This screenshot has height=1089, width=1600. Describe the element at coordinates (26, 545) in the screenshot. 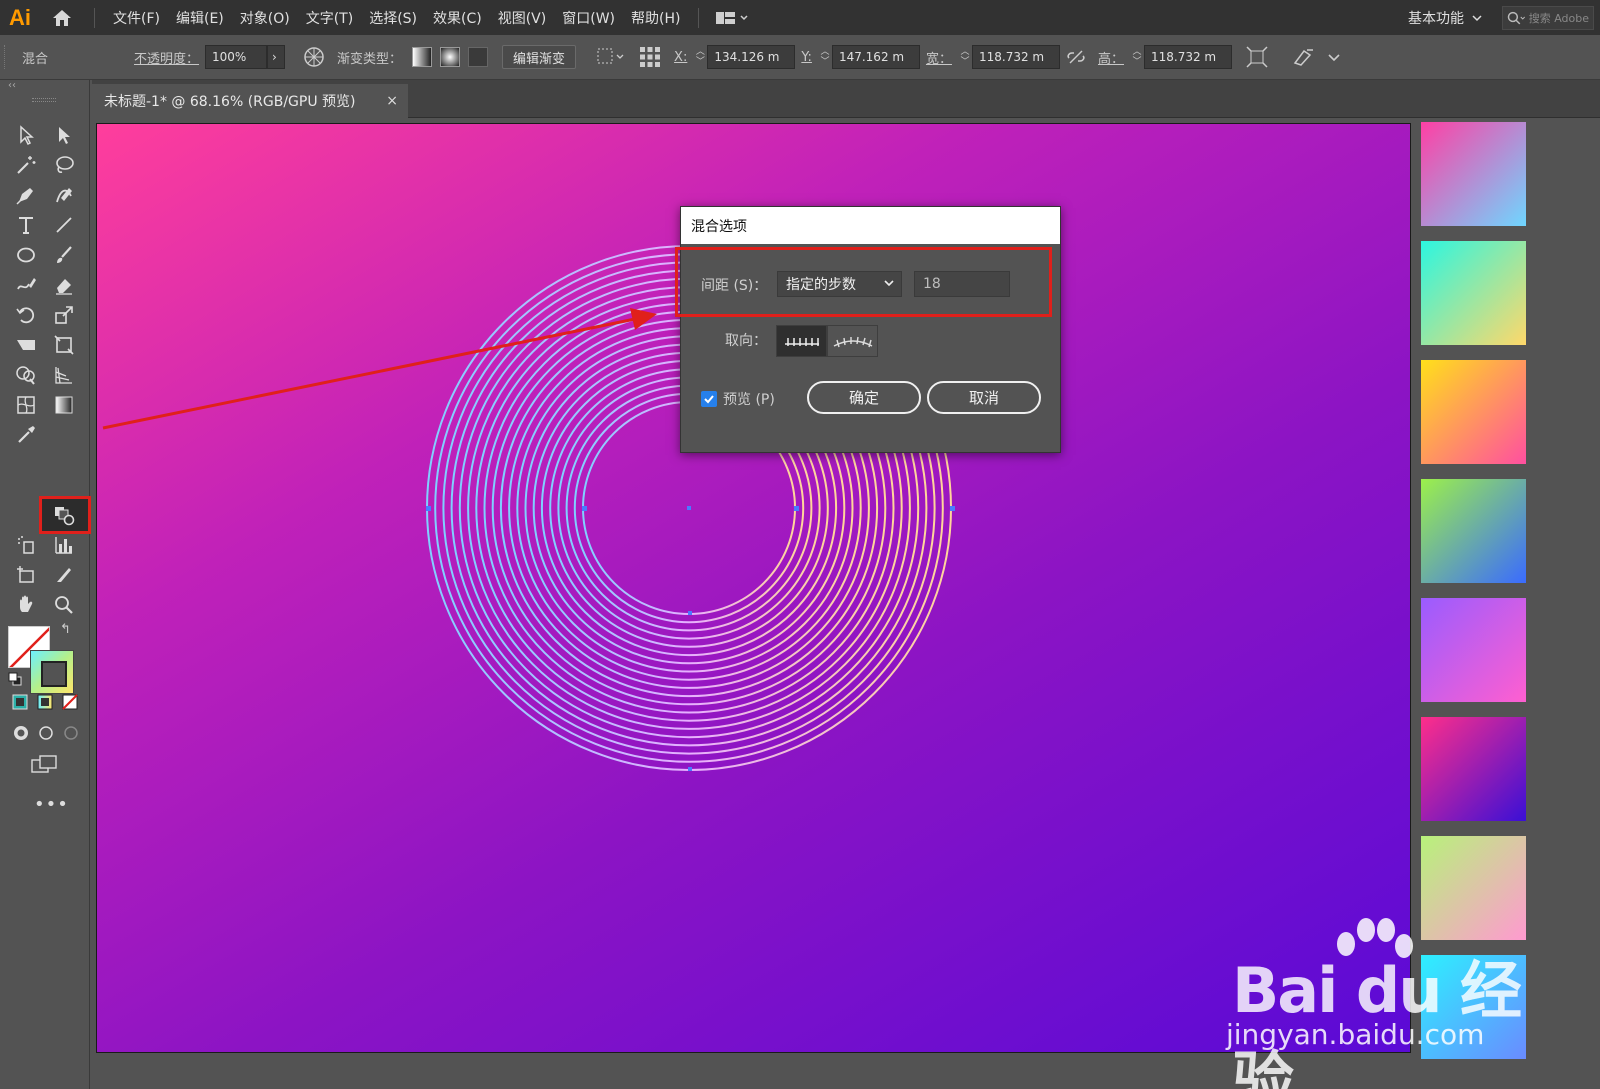

I see `symbol-sprayer-tool-icon` at that location.